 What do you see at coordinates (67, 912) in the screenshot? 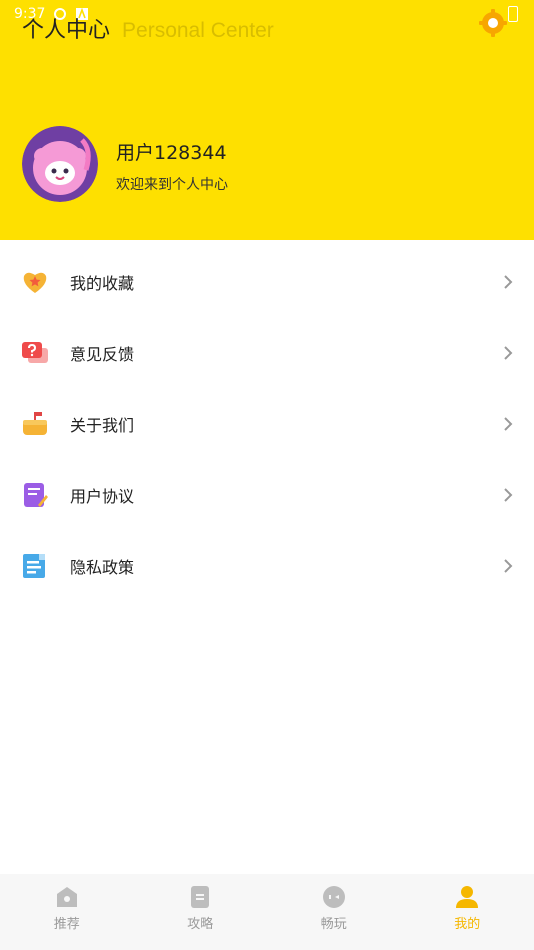
I see `tab-recommend: 推荐` at bounding box center [67, 912].